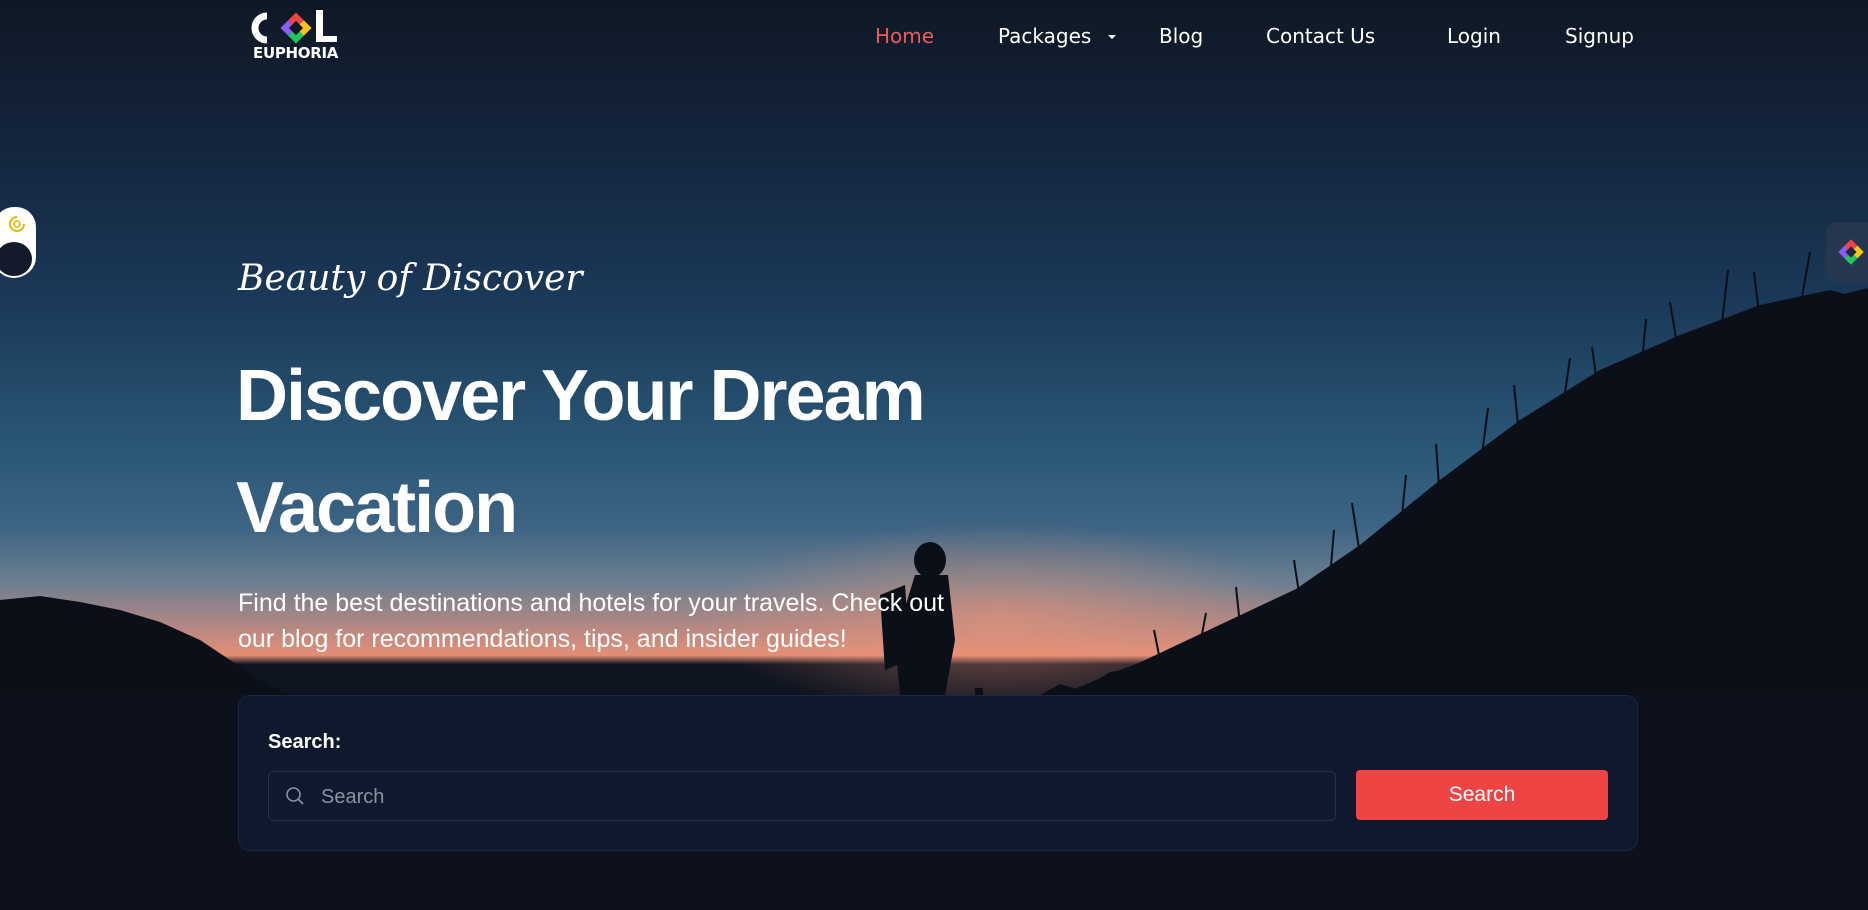 Image resolution: width=1868 pixels, height=910 pixels. I want to click on nav-signup: Signup, so click(1599, 36).